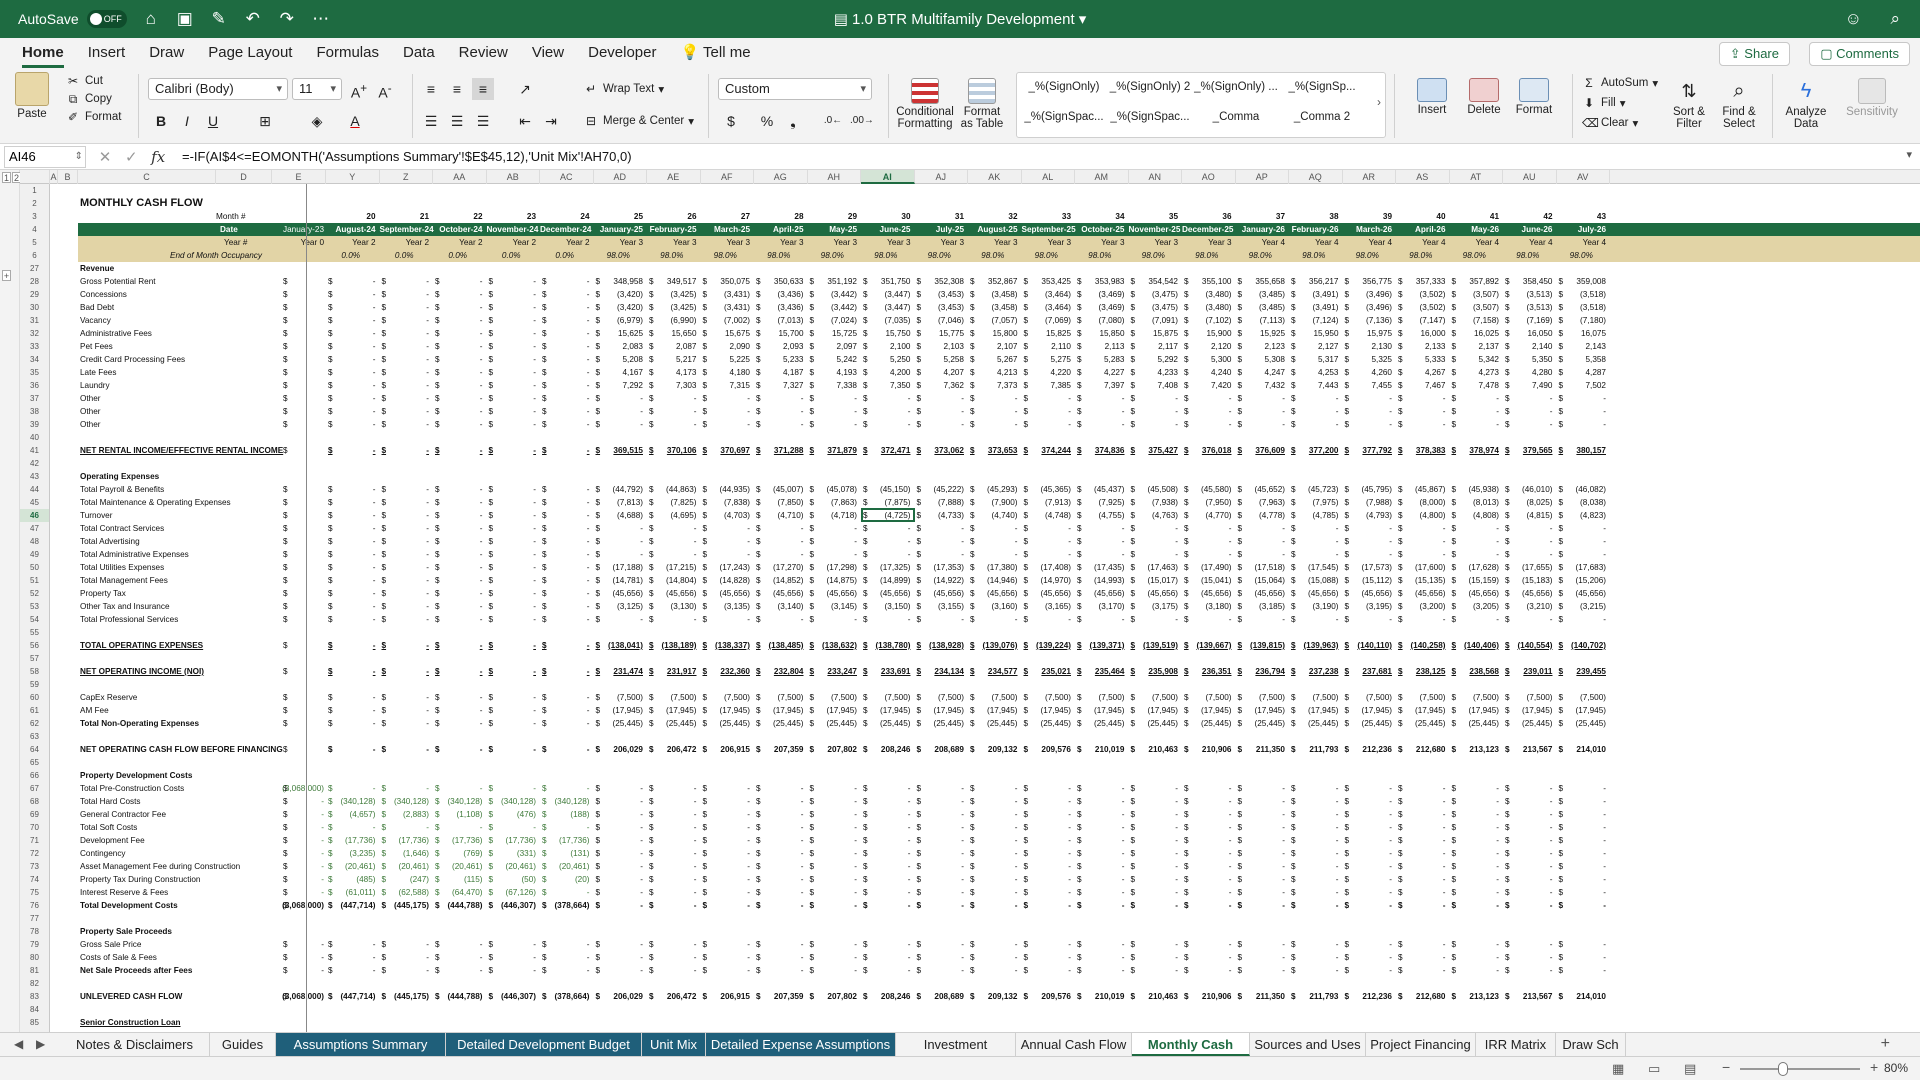  I want to click on page-layout-view-icon: ▭, so click(1654, 1069).